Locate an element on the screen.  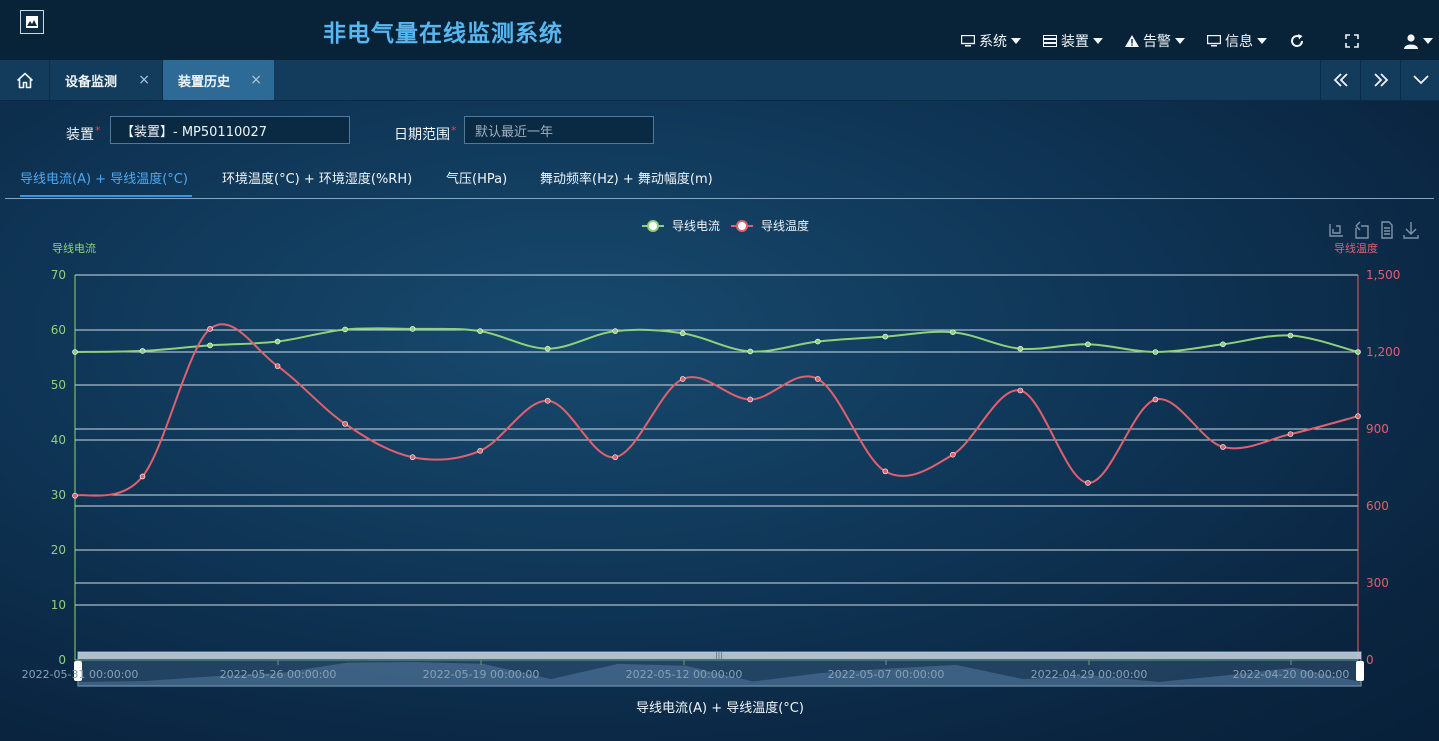
left-axis-tick-label: 50 is located at coordinates (58, 385).